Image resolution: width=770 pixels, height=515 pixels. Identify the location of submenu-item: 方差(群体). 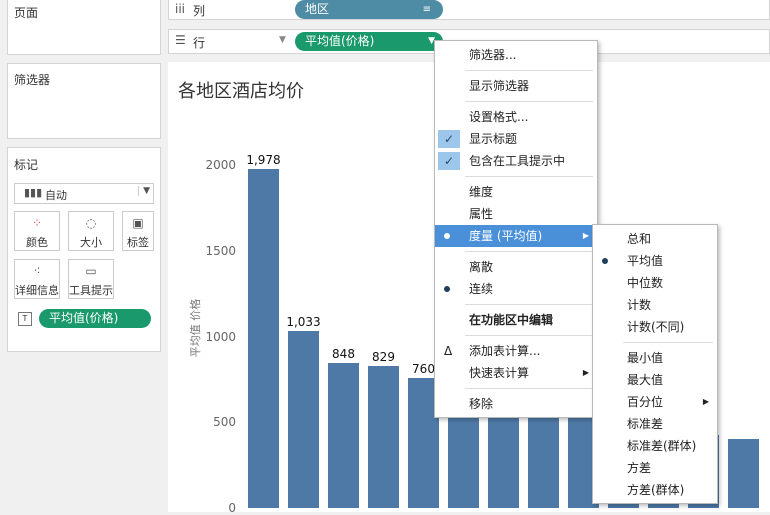
(655, 490).